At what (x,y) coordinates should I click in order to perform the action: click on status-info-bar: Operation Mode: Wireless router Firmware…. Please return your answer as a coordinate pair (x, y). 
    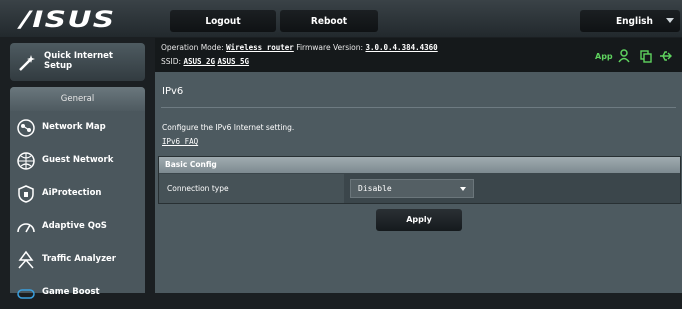
    Looking at the image, I should click on (418, 55).